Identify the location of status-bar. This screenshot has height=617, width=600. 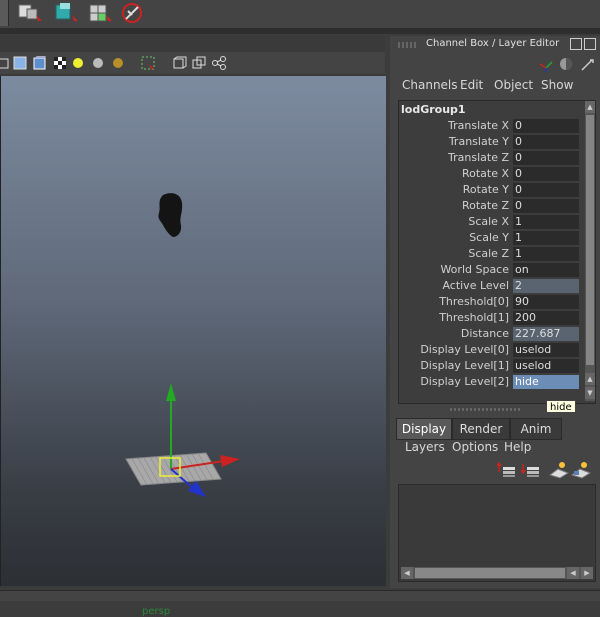
(300, 595).